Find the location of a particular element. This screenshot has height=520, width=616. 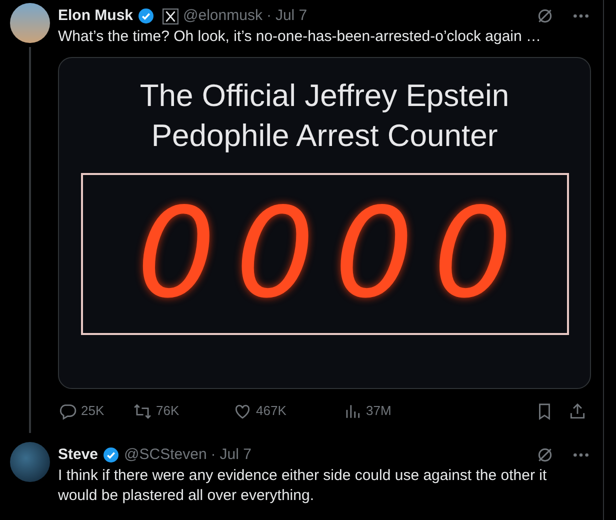

repost-icon is located at coordinates (142, 411).